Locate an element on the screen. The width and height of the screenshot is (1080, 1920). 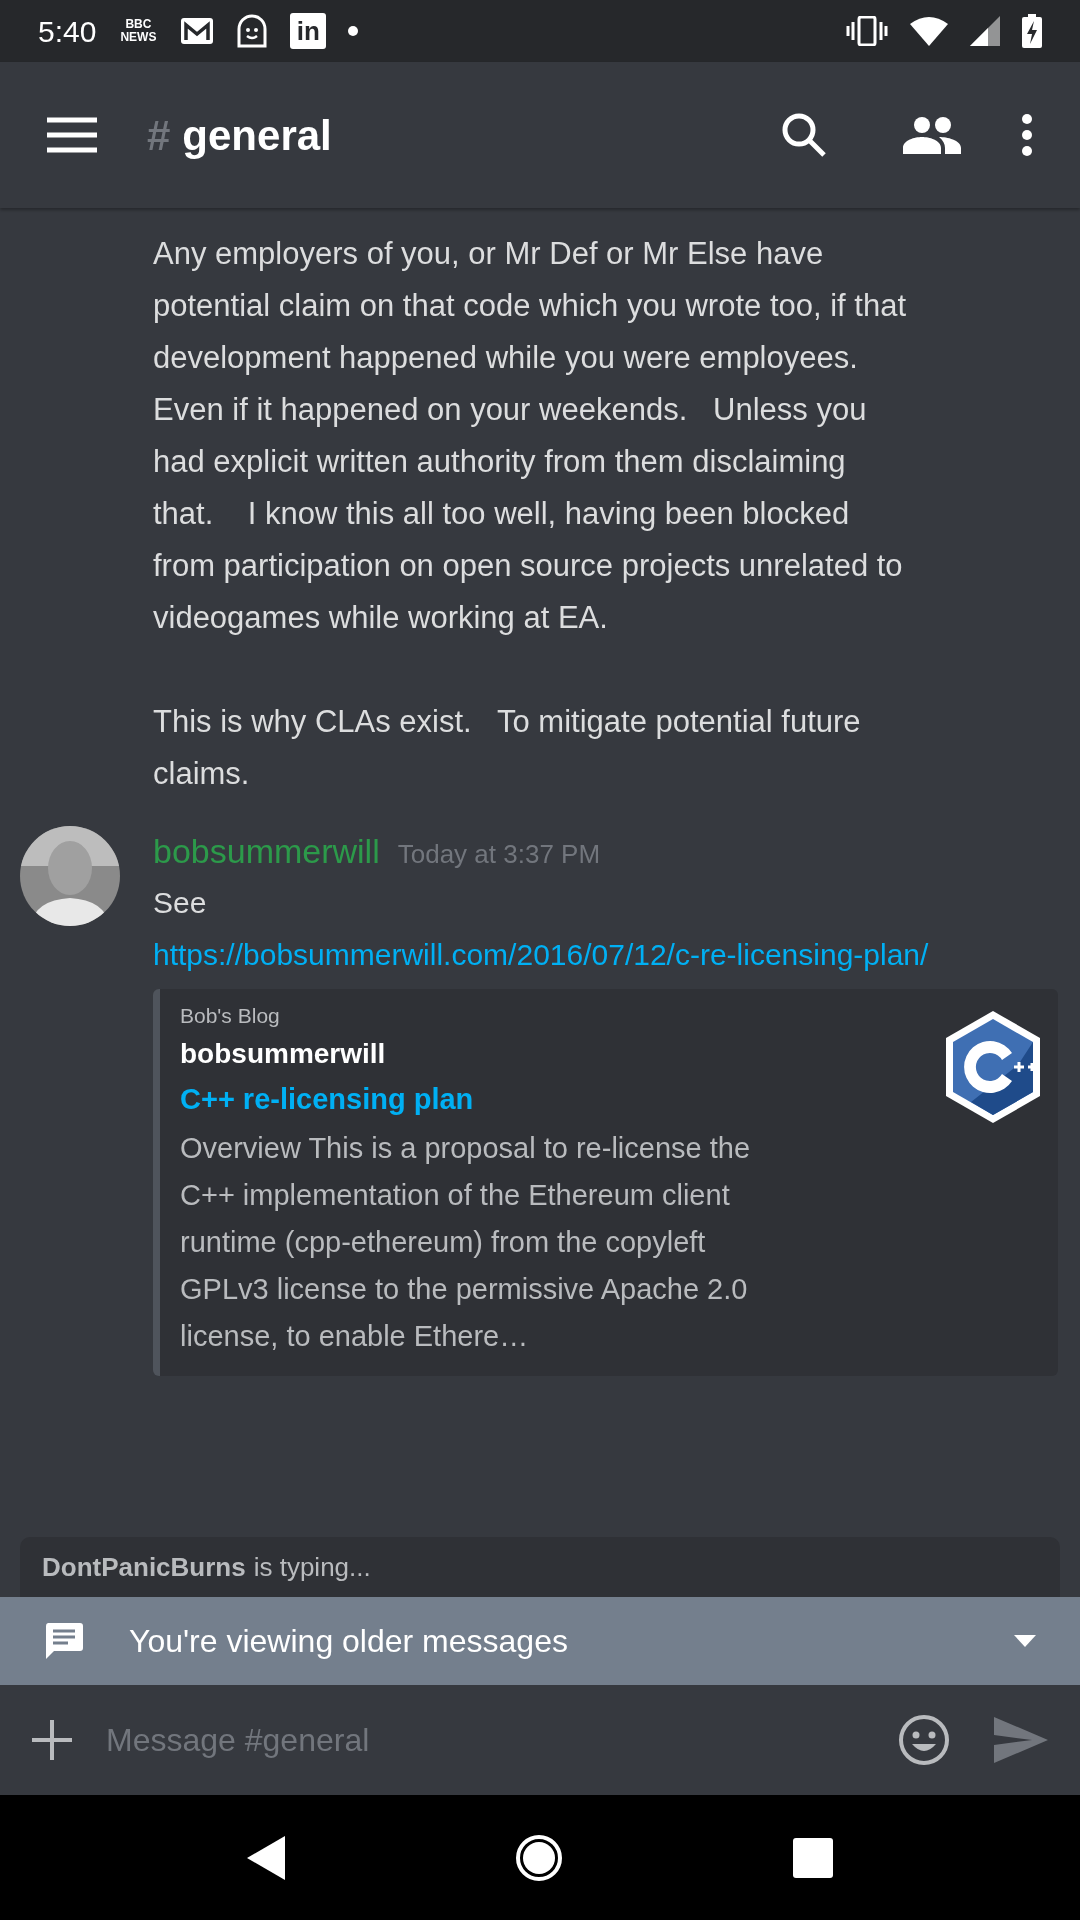
add-icon is located at coordinates (52, 1740).